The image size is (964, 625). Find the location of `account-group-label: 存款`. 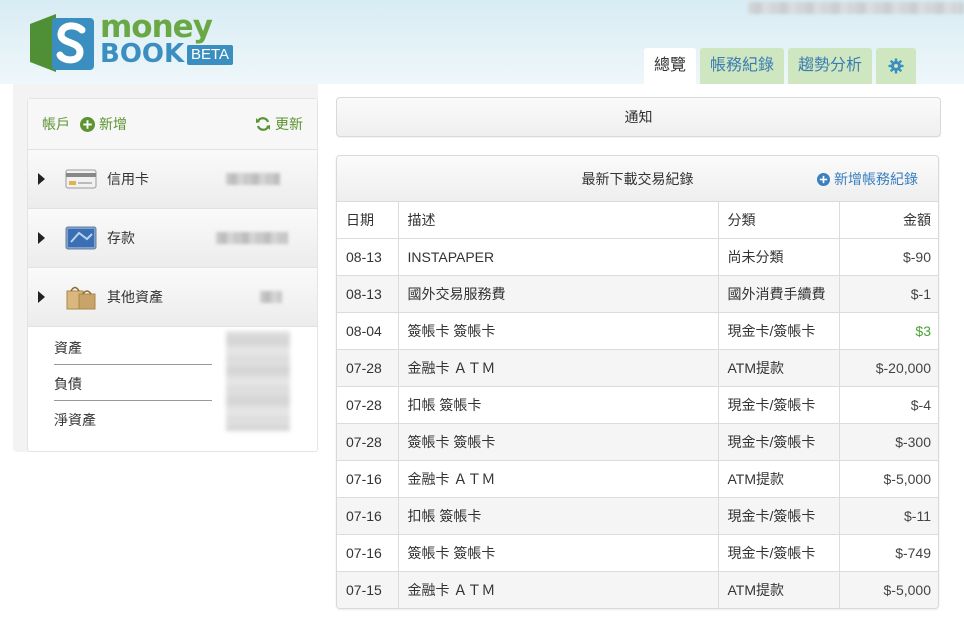

account-group-label: 存款 is located at coordinates (121, 238).